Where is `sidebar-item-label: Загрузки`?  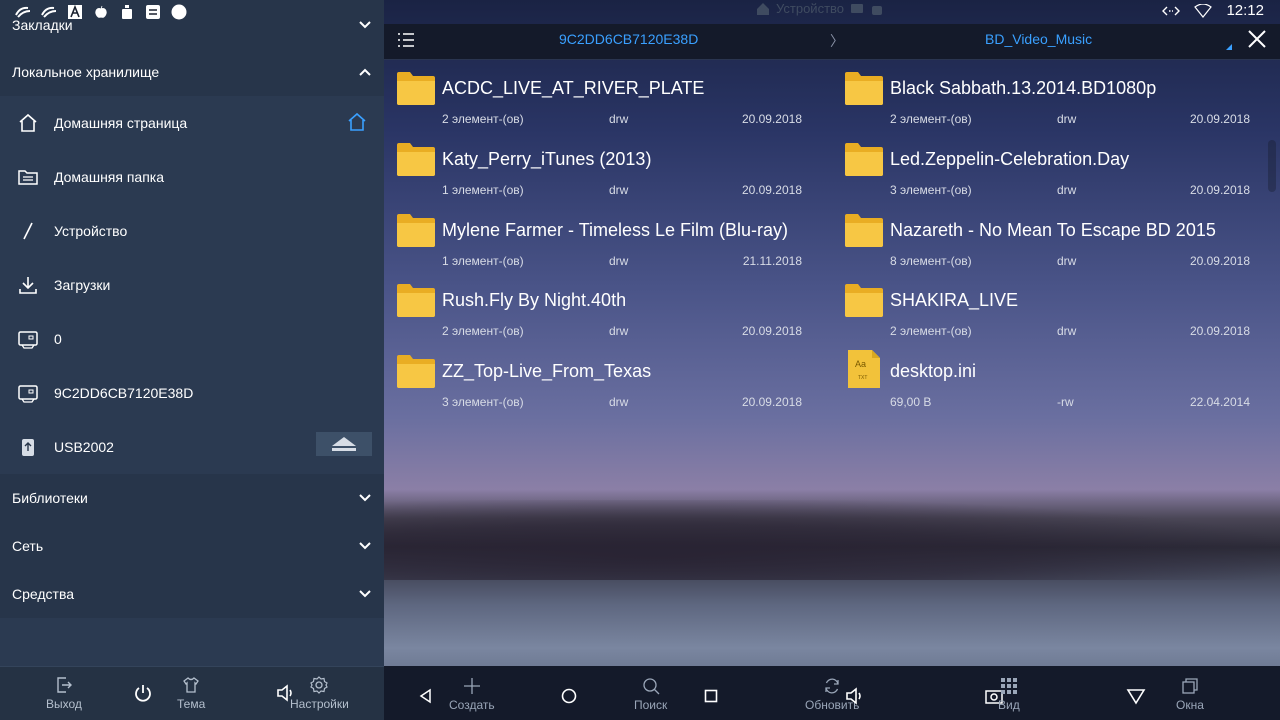 sidebar-item-label: Загрузки is located at coordinates (82, 285).